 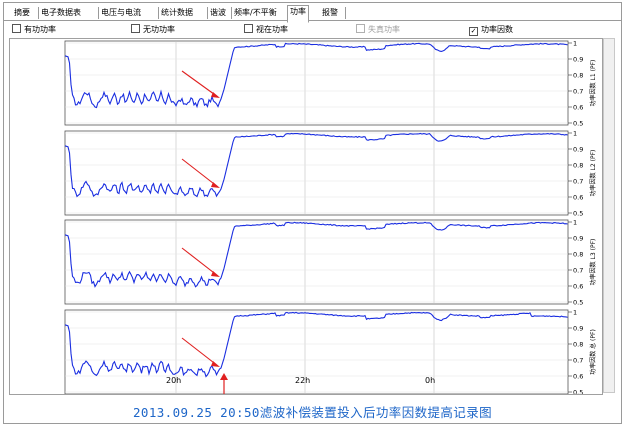 What do you see at coordinates (593, 83) in the screenshot?
I see `axis-label: 功率因数 L1 (PF)` at bounding box center [593, 83].